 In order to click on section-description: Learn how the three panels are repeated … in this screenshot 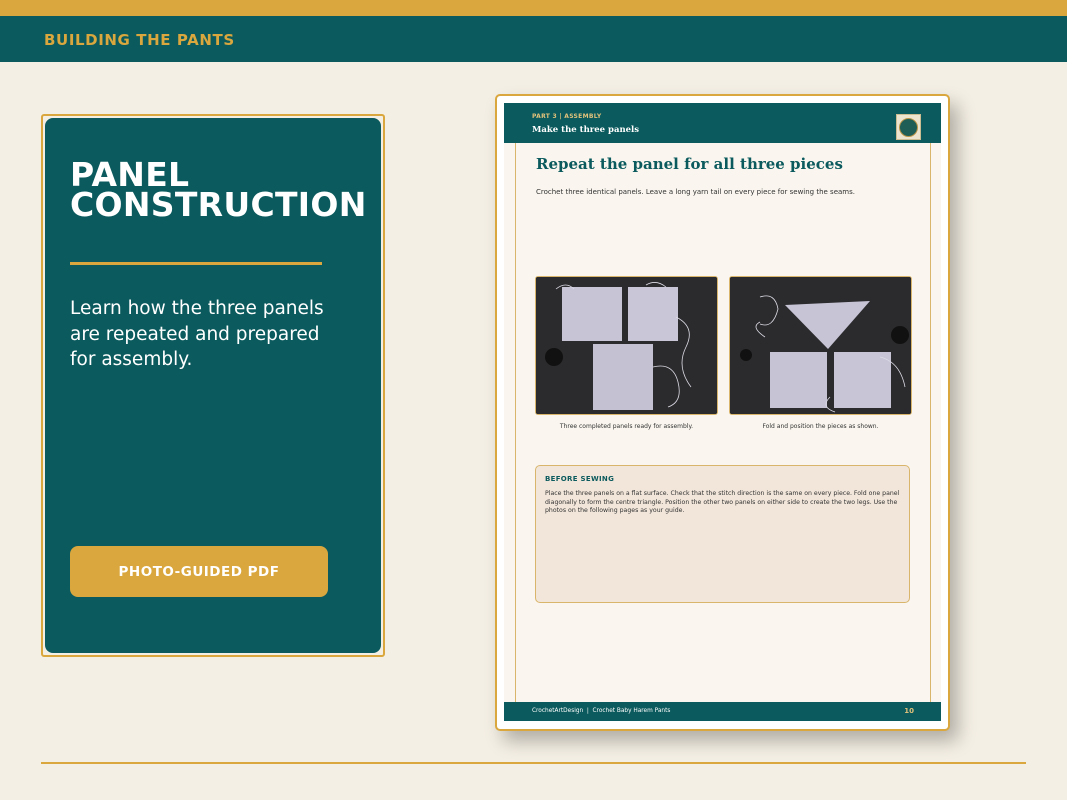, I will do `click(197, 334)`.